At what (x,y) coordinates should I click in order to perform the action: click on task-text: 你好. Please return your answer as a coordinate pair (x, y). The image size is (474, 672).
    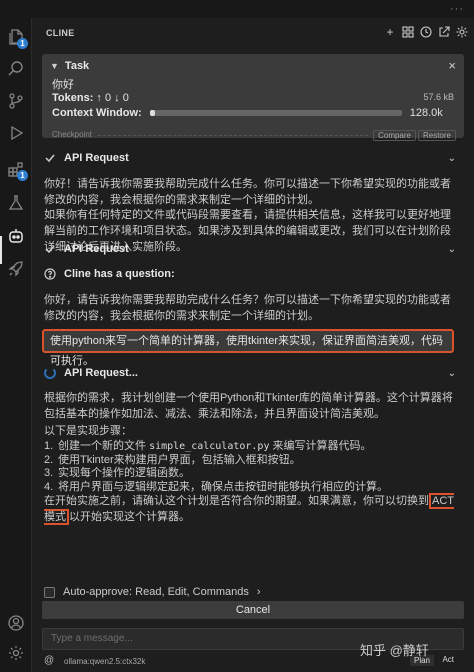
    Looking at the image, I should click on (63, 85).